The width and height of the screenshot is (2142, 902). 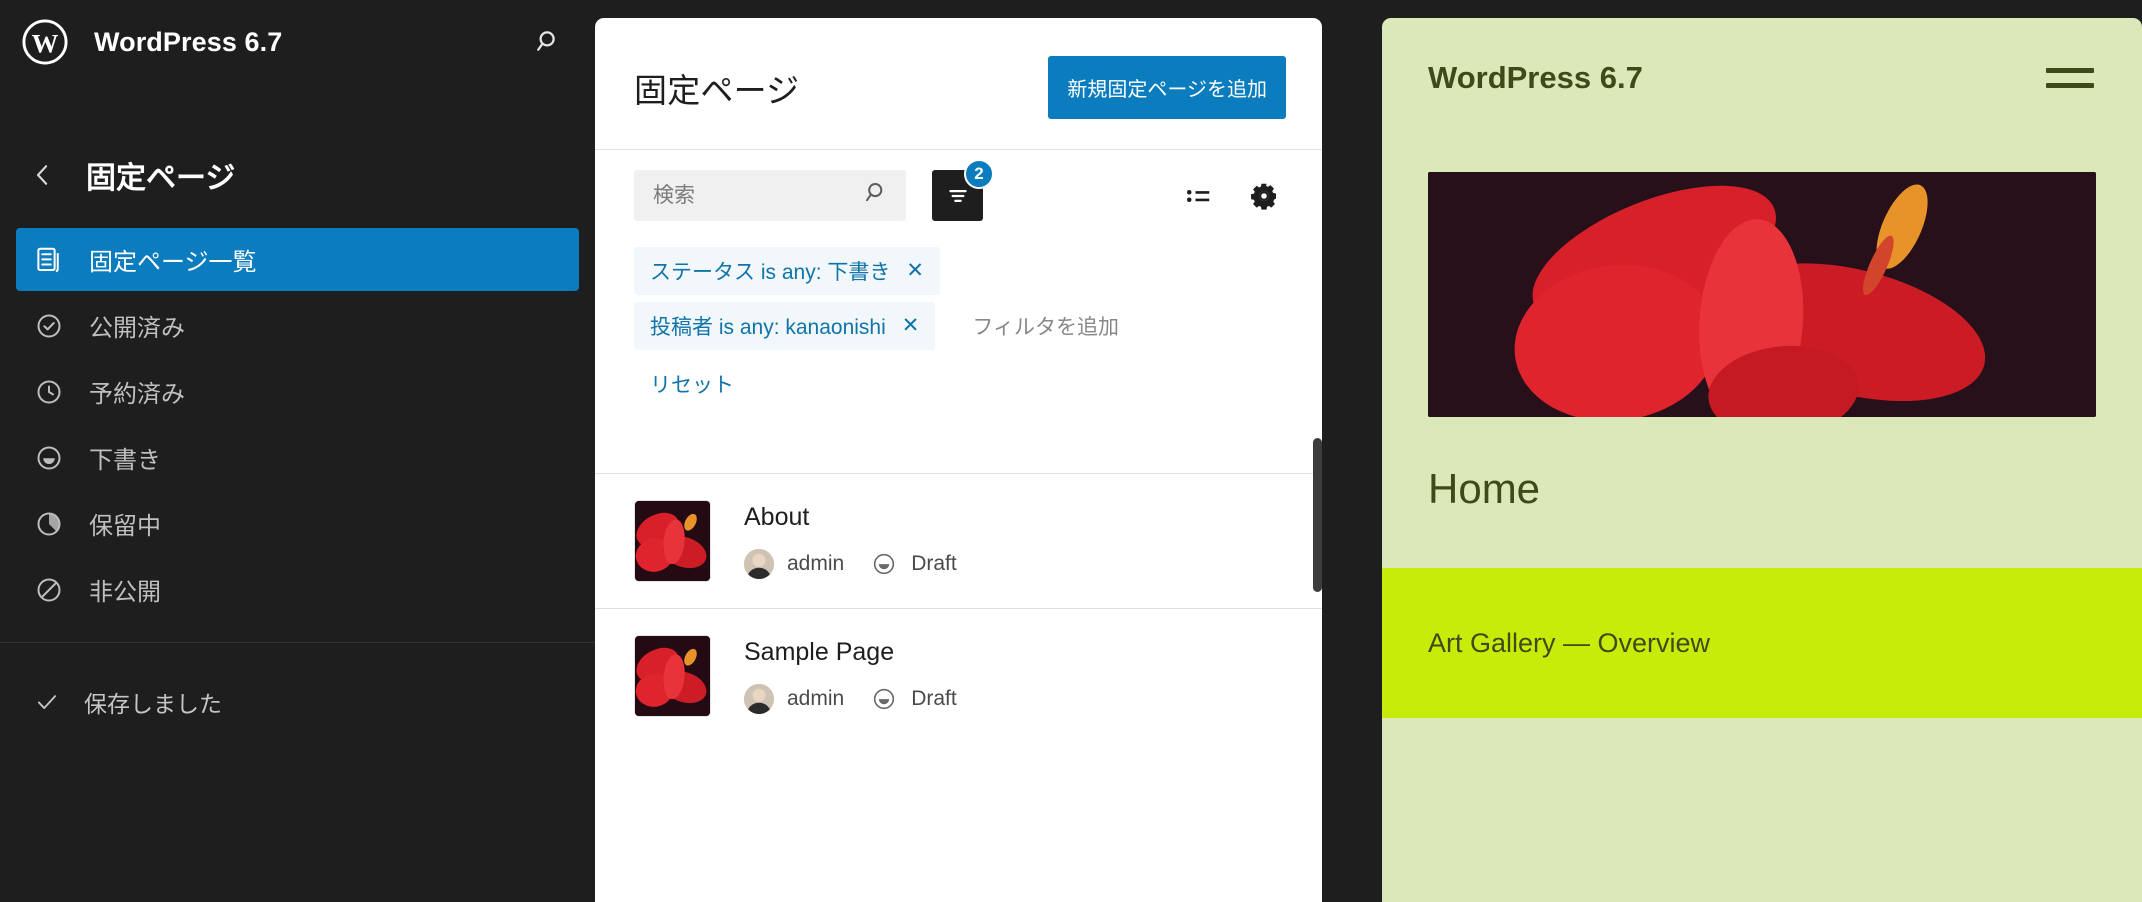 I want to click on published-check-icon, so click(x=49, y=326).